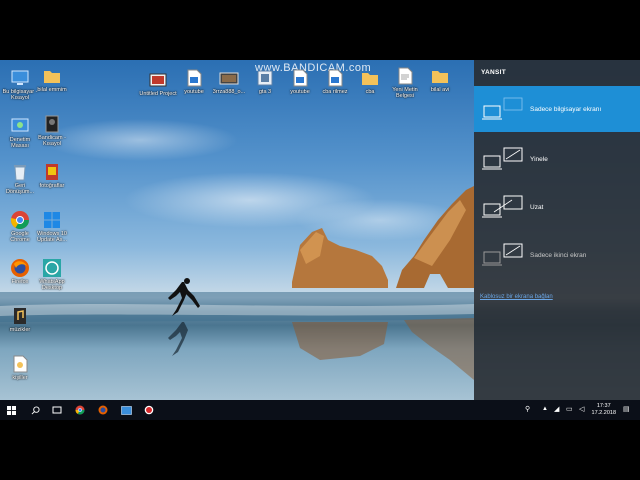  I want to click on network-icon: ◢, so click(556, 409).